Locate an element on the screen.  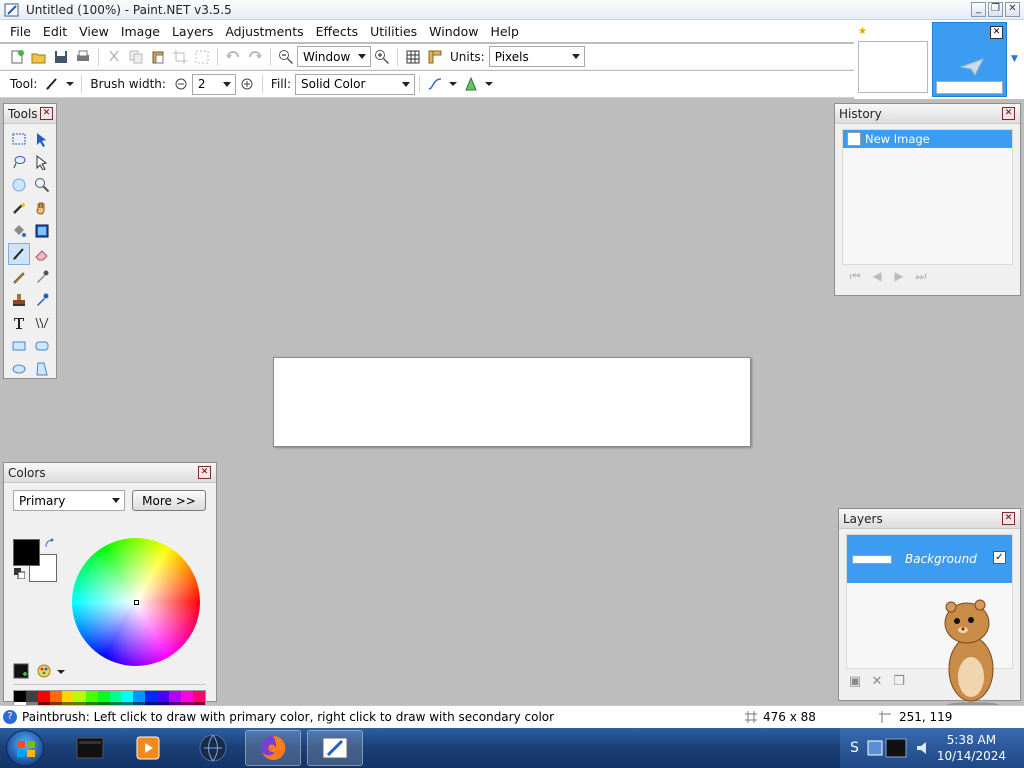
units-select: Pixels is located at coordinates (536, 56).